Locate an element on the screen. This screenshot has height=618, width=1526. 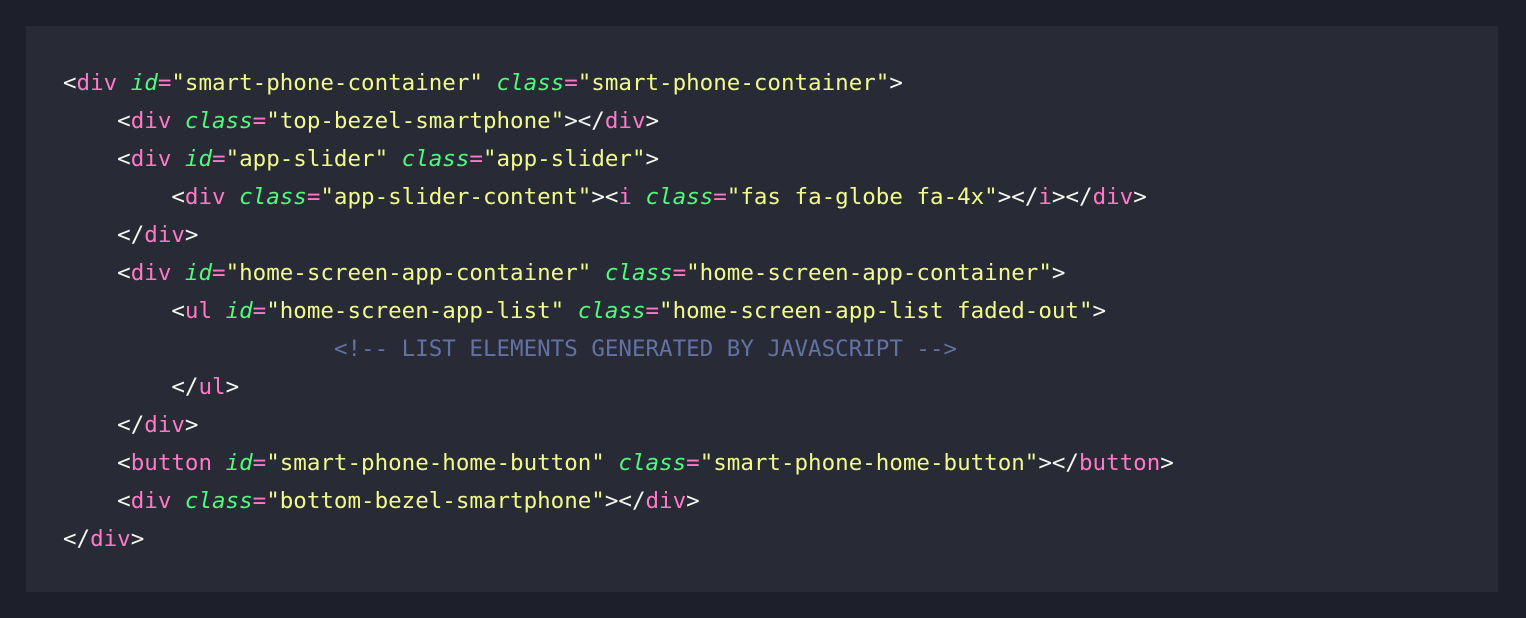
code-token-punctuation: >< is located at coordinates (605, 197).